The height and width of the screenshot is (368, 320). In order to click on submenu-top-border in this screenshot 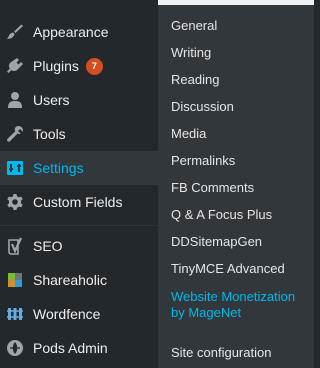, I will do `click(236, 2)`.